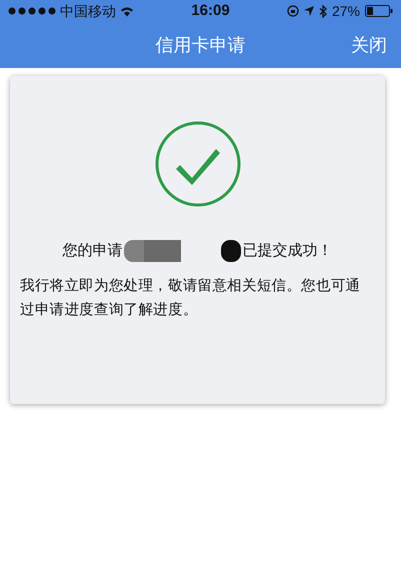 The width and height of the screenshot is (401, 582). I want to click on battery-icon, so click(379, 11).